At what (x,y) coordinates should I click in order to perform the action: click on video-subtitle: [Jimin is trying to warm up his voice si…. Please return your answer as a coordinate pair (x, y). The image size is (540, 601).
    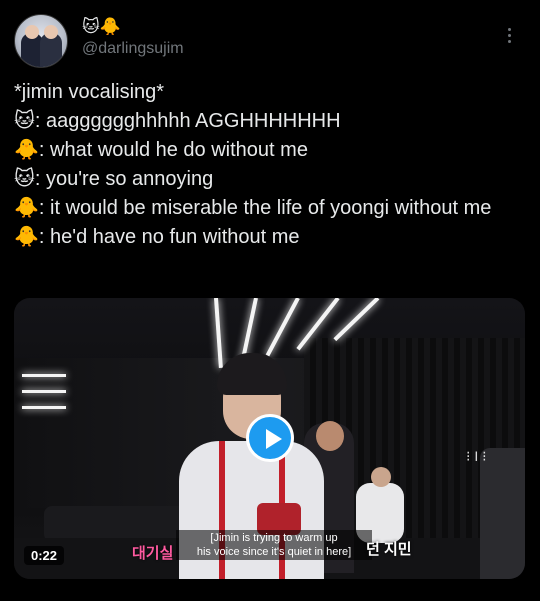
    Looking at the image, I should click on (274, 545).